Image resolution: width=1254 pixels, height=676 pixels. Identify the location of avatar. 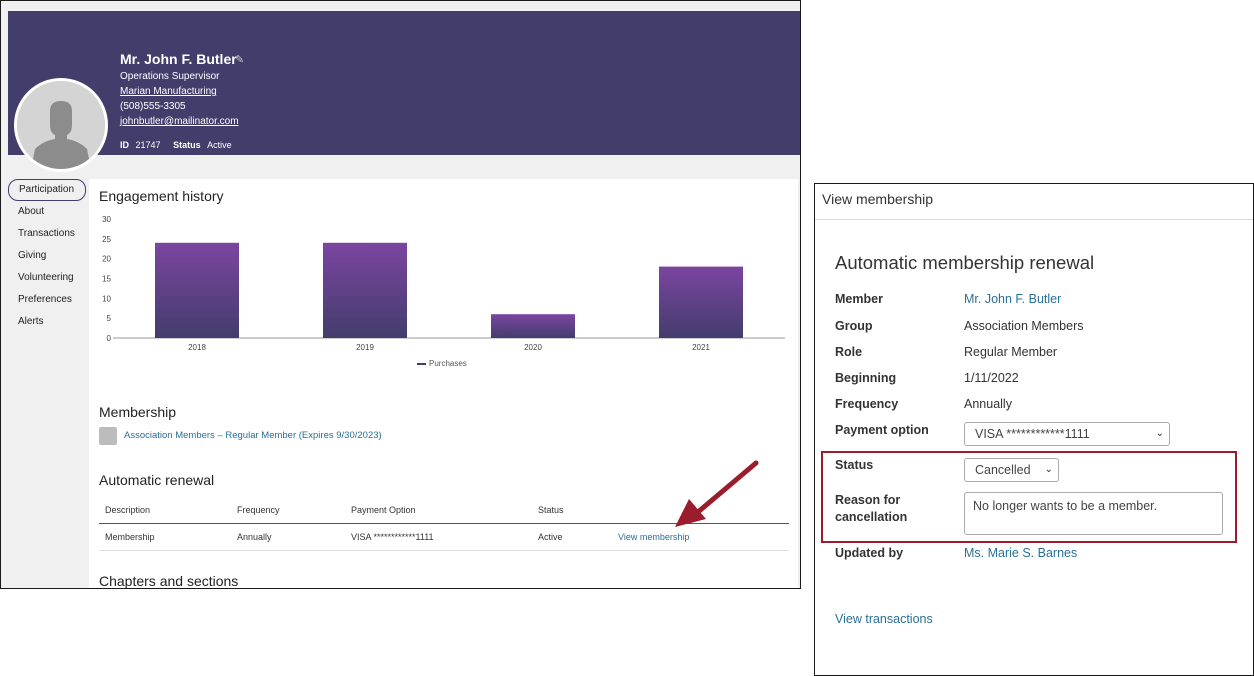
(61, 125).